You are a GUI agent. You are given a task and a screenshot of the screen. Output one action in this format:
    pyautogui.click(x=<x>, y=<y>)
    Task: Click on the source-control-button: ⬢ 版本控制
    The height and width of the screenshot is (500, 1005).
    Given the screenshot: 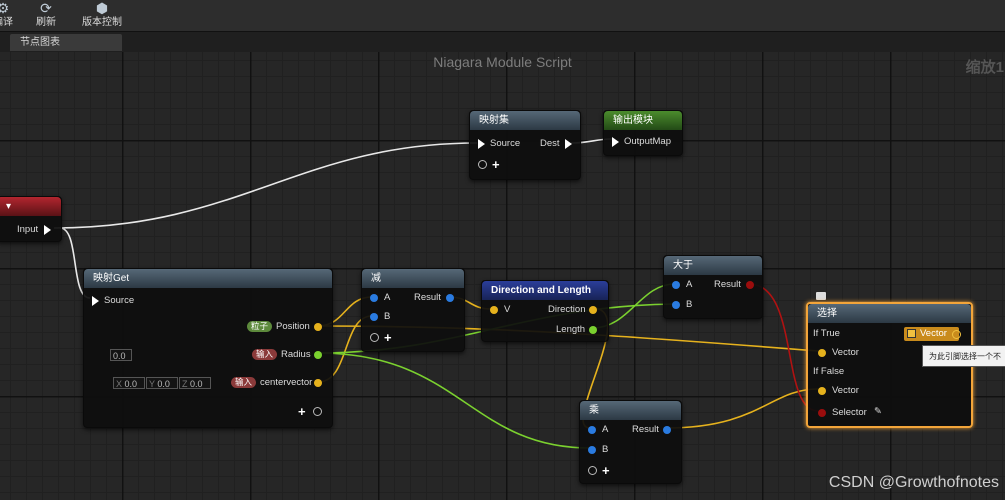 What is the action you would take?
    pyautogui.click(x=102, y=15)
    